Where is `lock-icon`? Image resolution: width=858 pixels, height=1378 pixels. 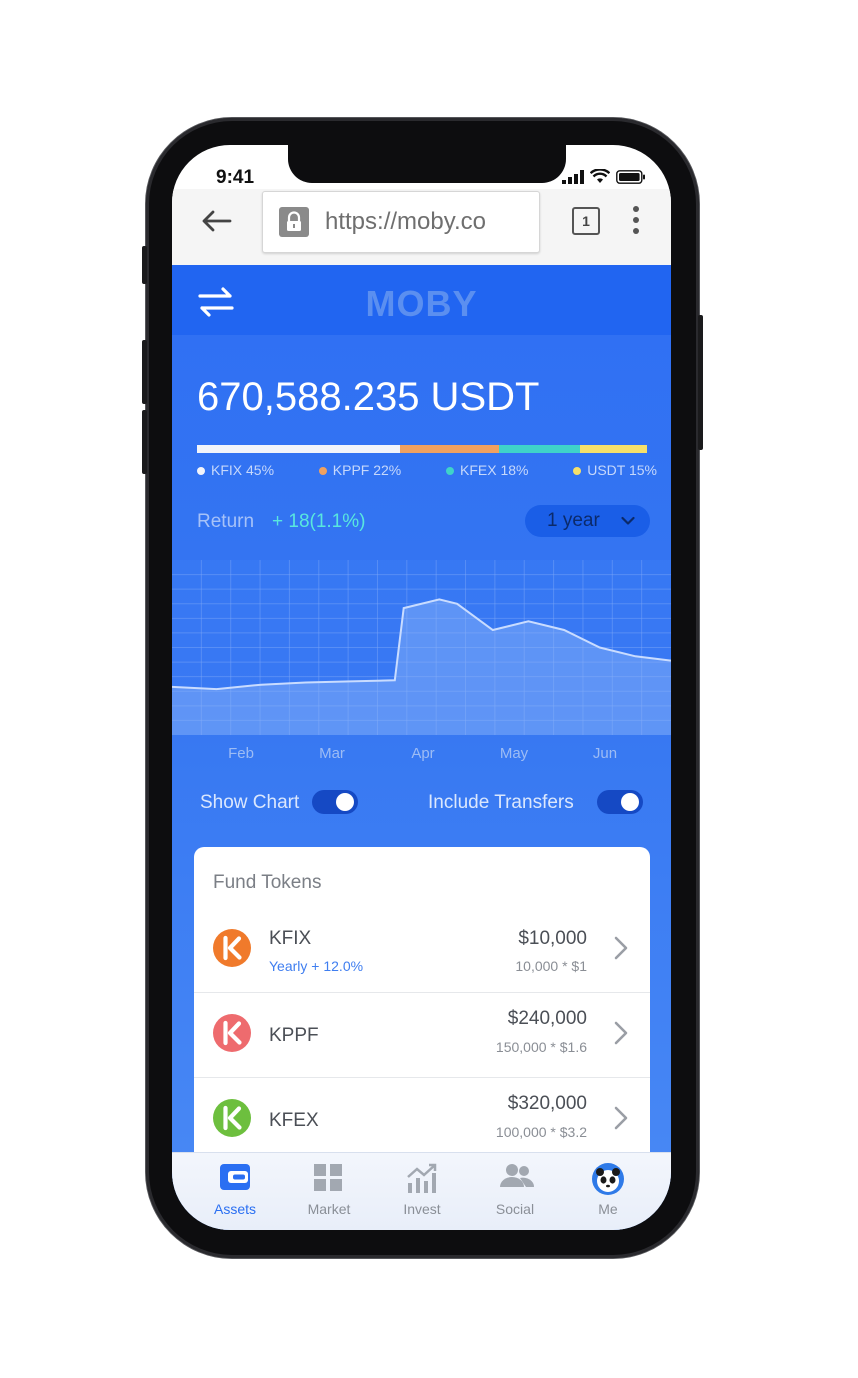
lock-icon is located at coordinates (294, 222).